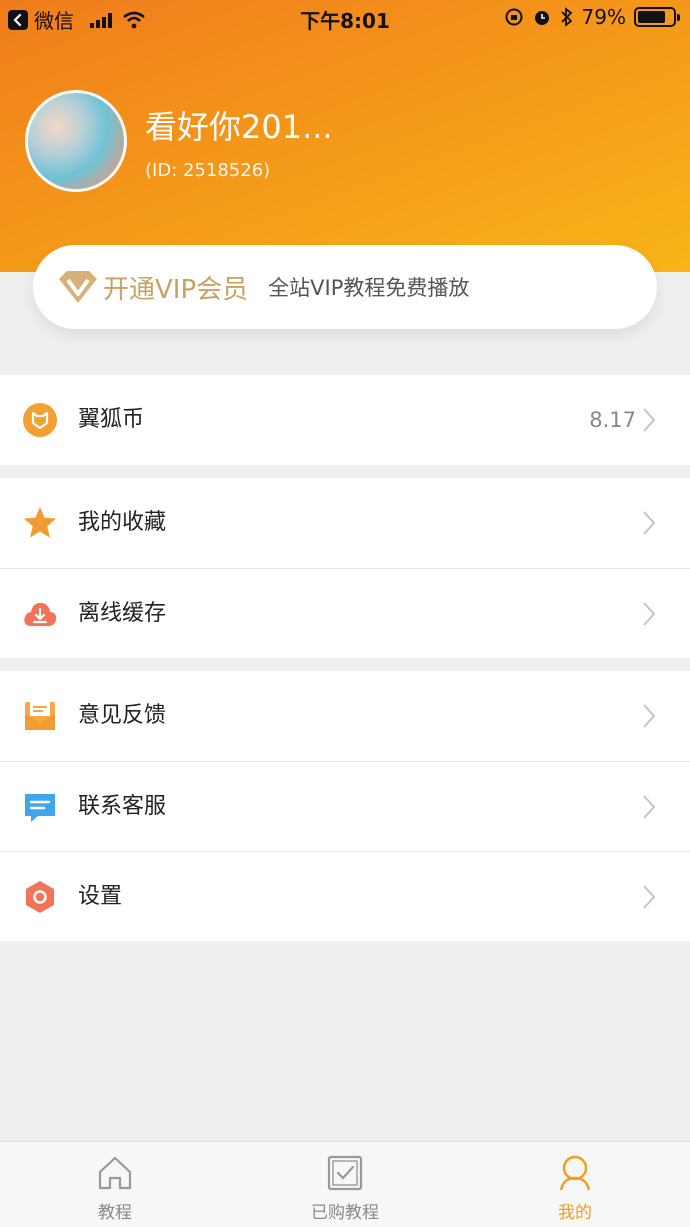  What do you see at coordinates (345, 18) in the screenshot?
I see `status-bar: 微信 下午8:01 79%` at bounding box center [345, 18].